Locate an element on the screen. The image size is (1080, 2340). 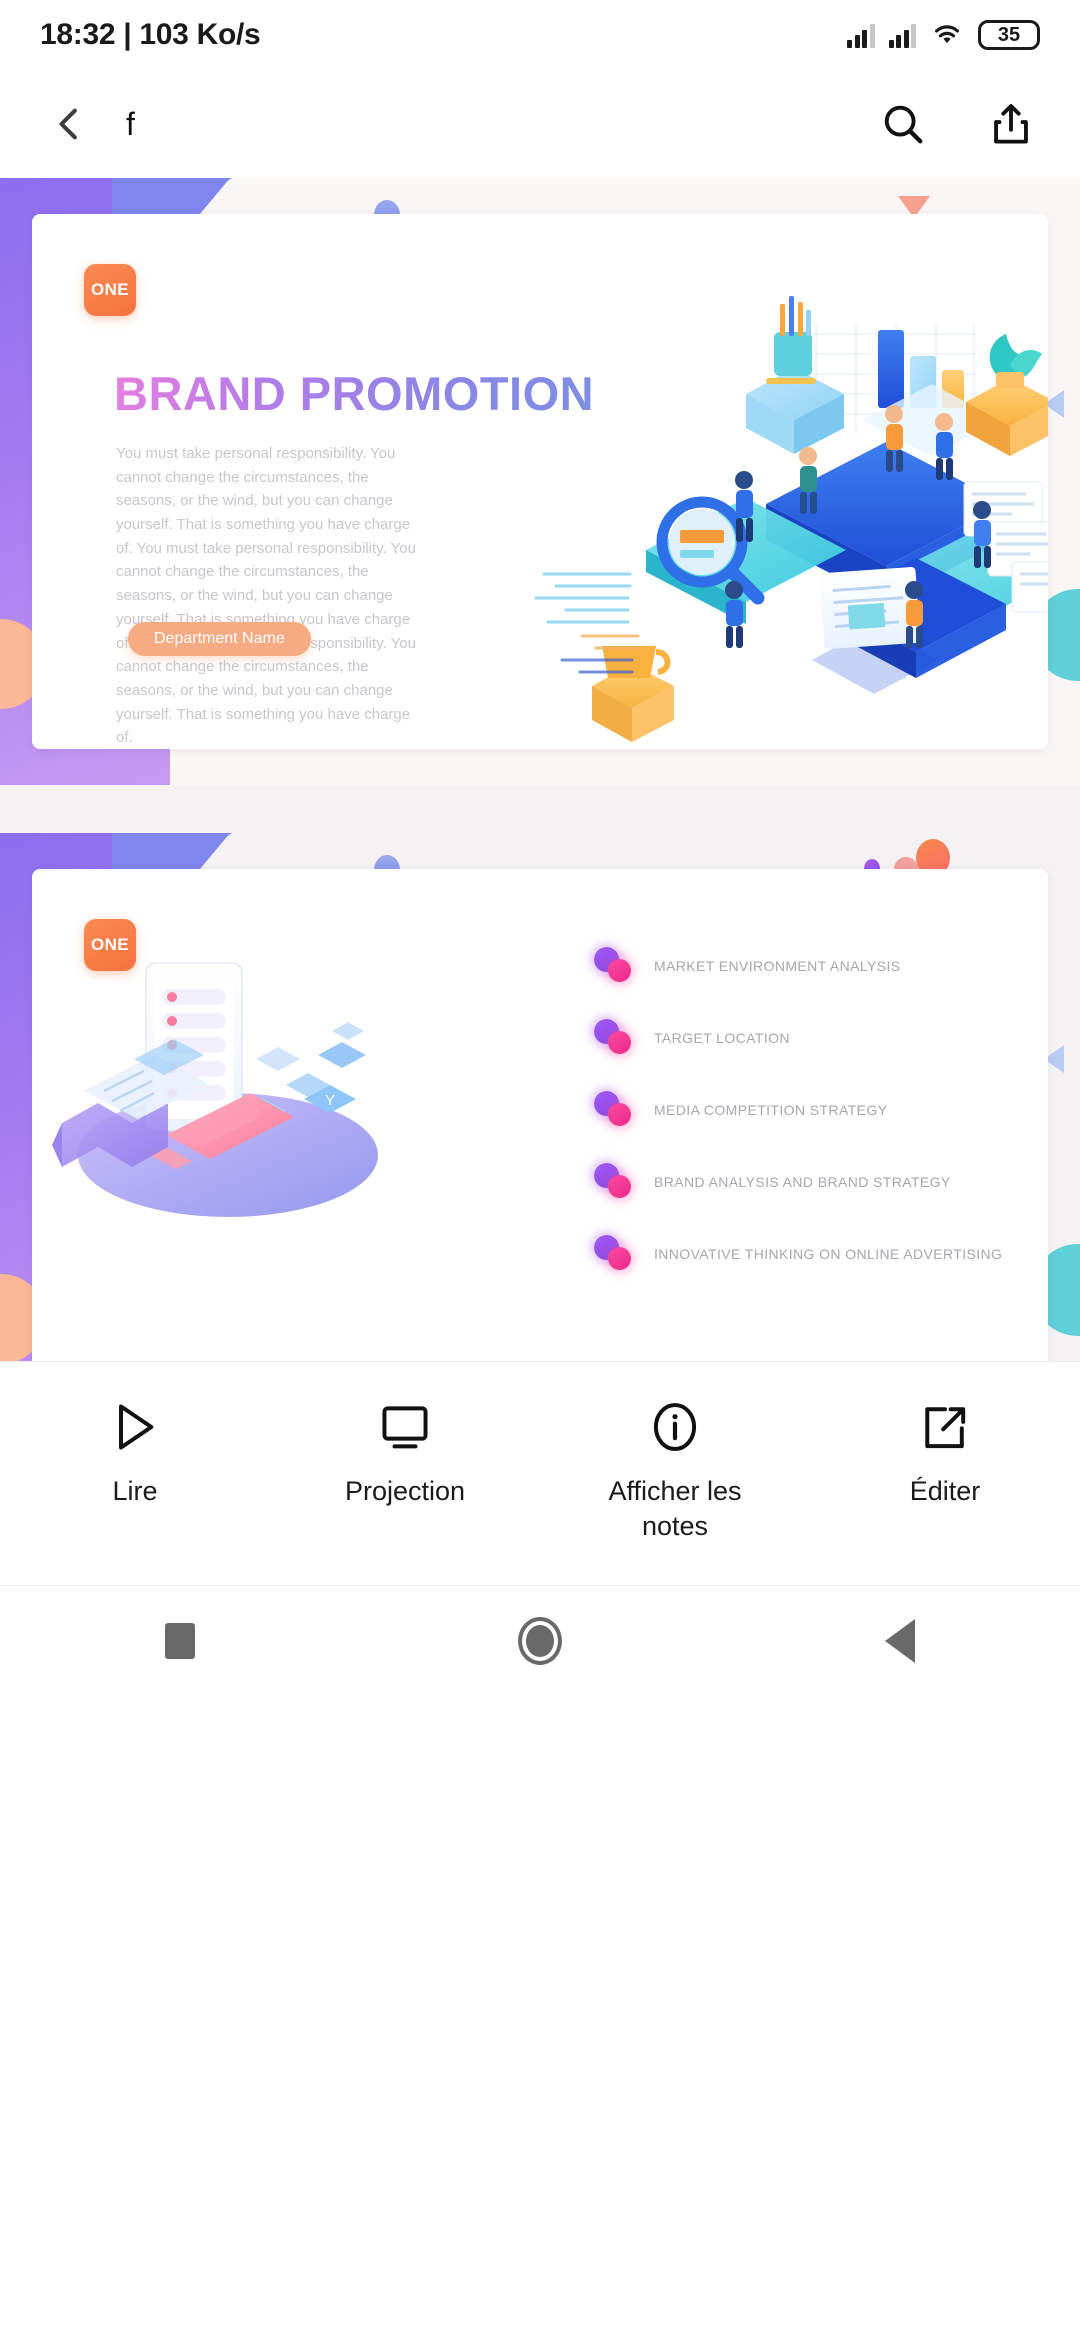
action-editer: Éditer is located at coordinates (945, 1452).